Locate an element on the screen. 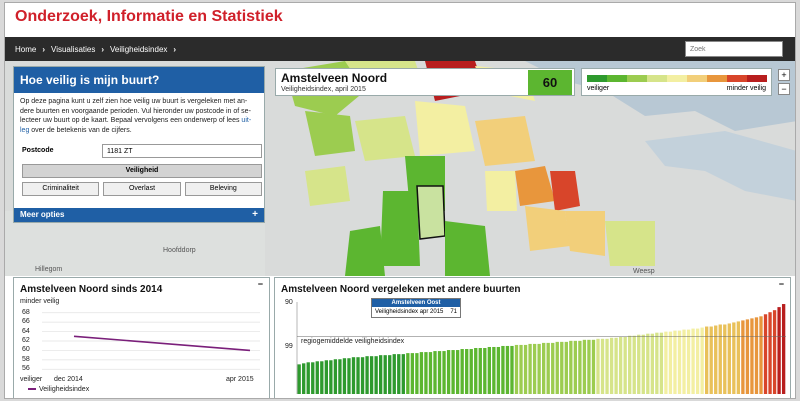 The width and height of the screenshot is (800, 401). plus-icon: + is located at coordinates (255, 214).